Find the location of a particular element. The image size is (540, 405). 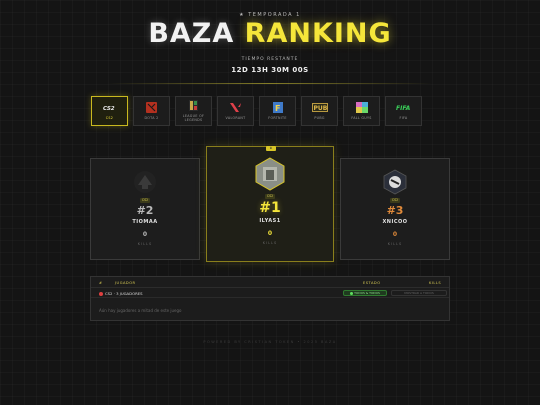

game-tab-fortnite: F FORTNITE is located at coordinates (277, 111).